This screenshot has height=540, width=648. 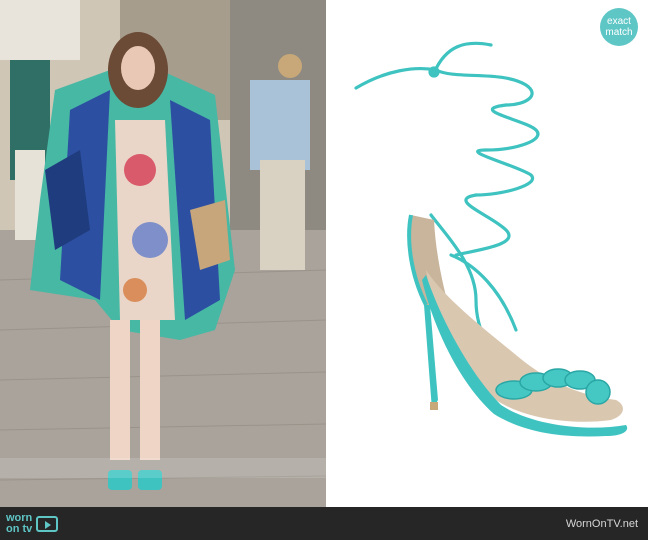 I want to click on logo-line-2: on tv, so click(x=19, y=528).